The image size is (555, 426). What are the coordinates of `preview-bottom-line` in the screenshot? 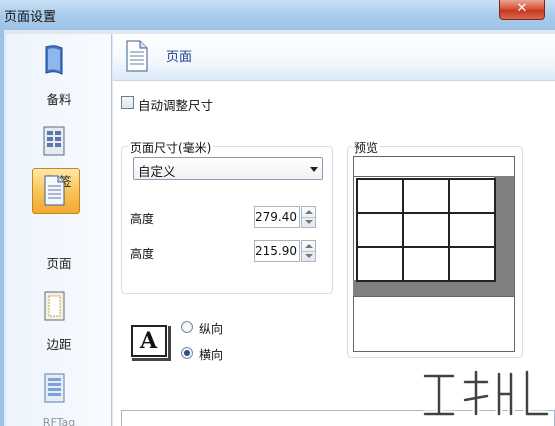 It's located at (434, 296).